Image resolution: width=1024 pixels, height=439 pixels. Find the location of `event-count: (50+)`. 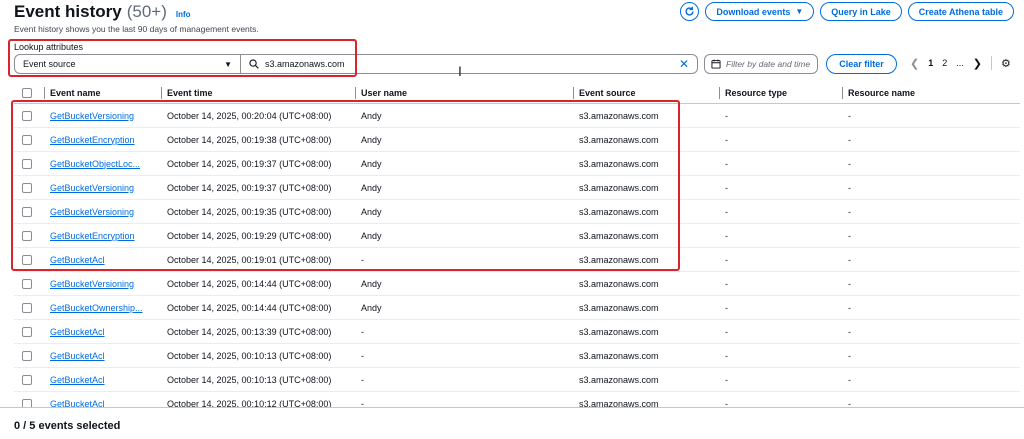

event-count: (50+) is located at coordinates (146, 11).